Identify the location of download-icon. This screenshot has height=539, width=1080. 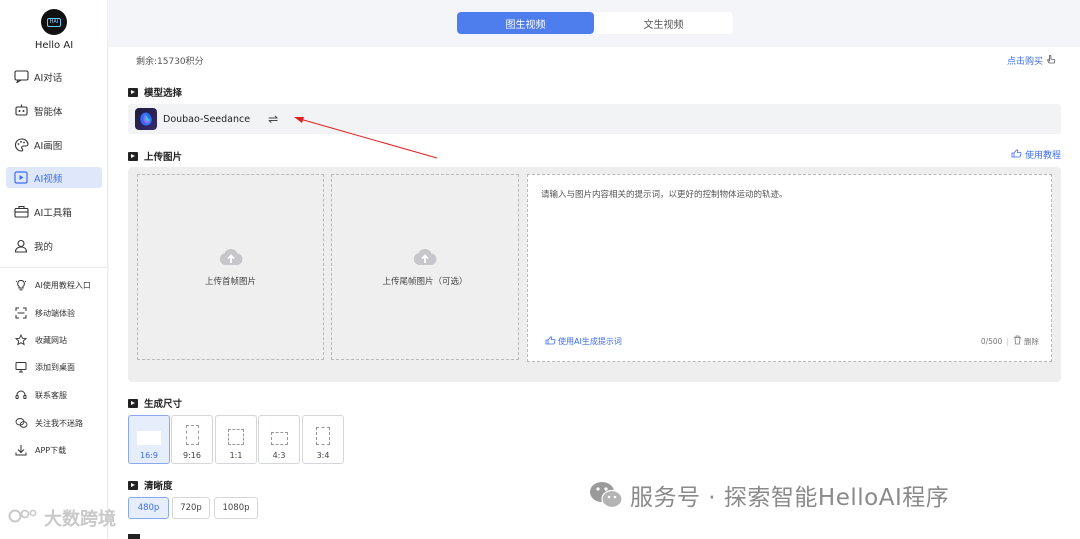
(21, 450).